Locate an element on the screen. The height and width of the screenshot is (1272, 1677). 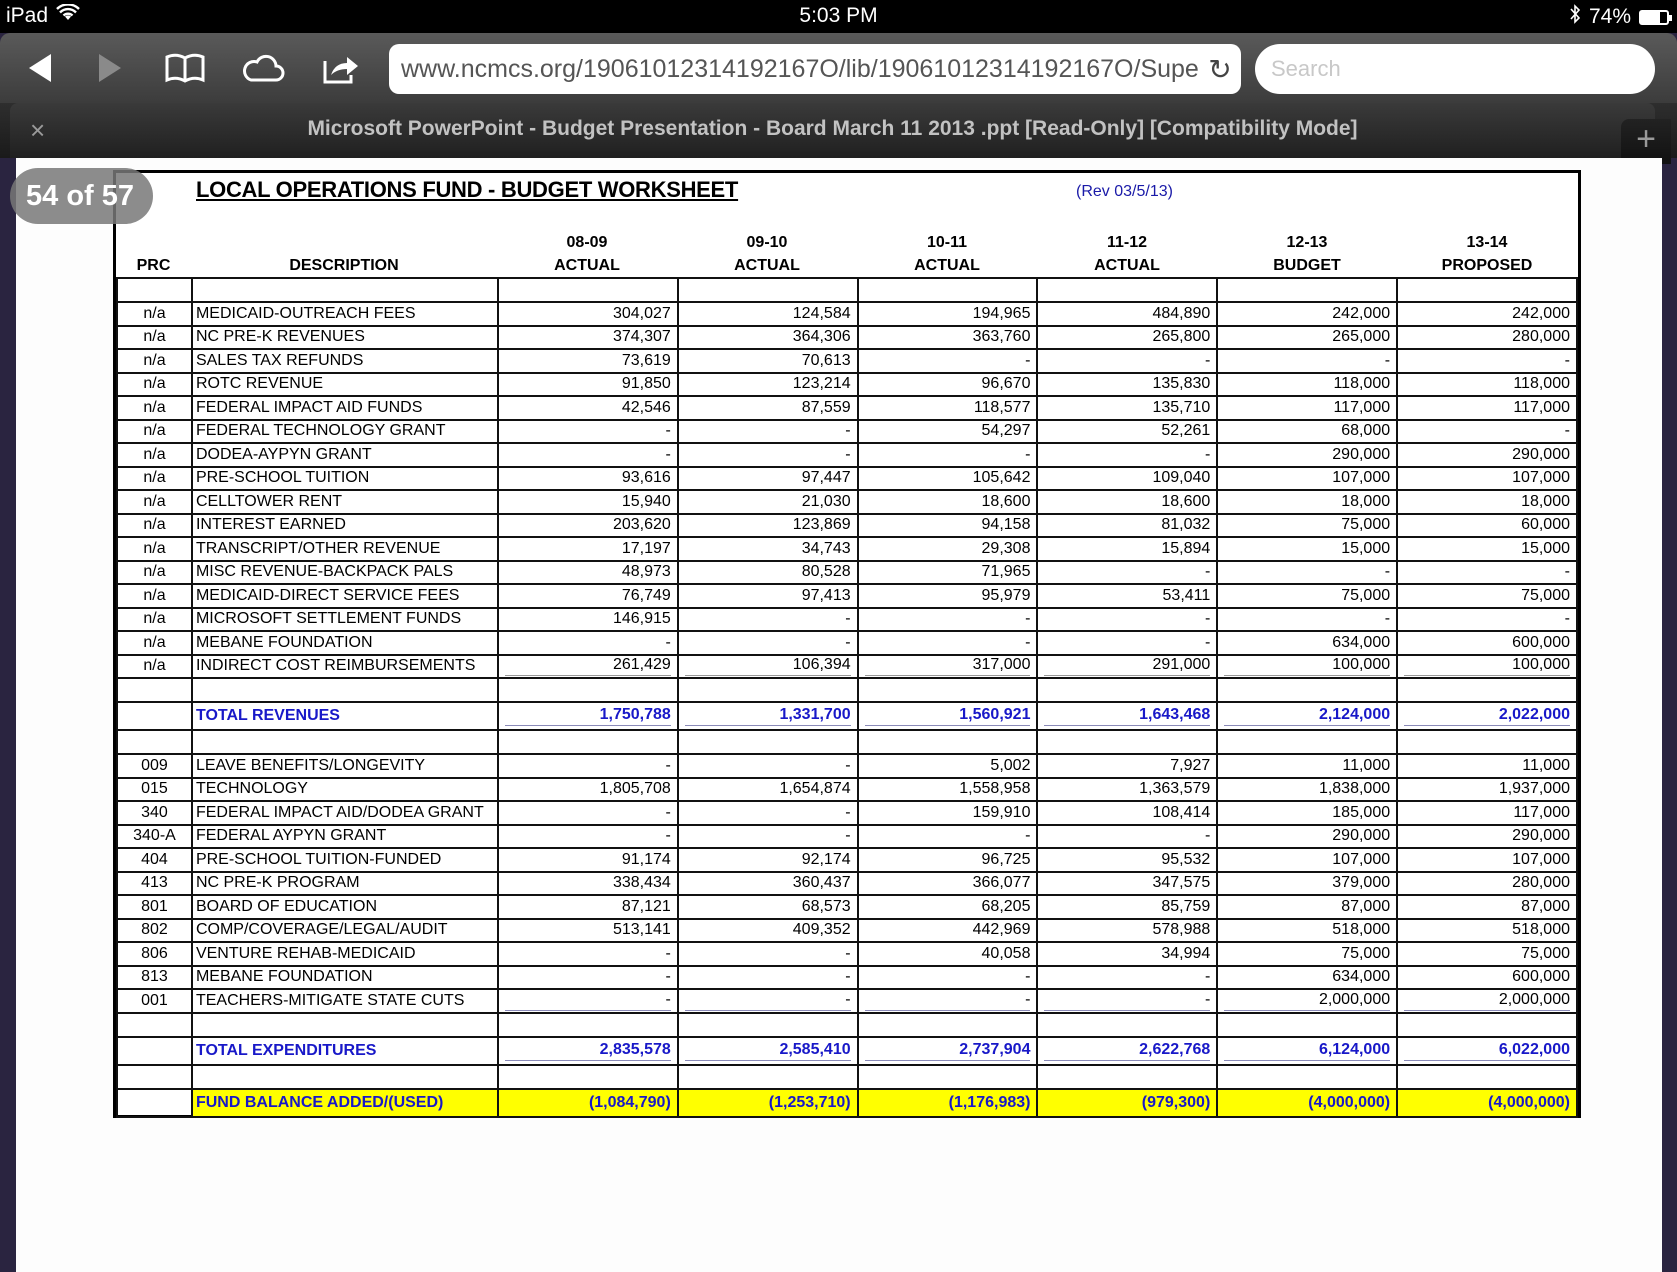
value-cell: 1,643,468 is located at coordinates (1127, 716).